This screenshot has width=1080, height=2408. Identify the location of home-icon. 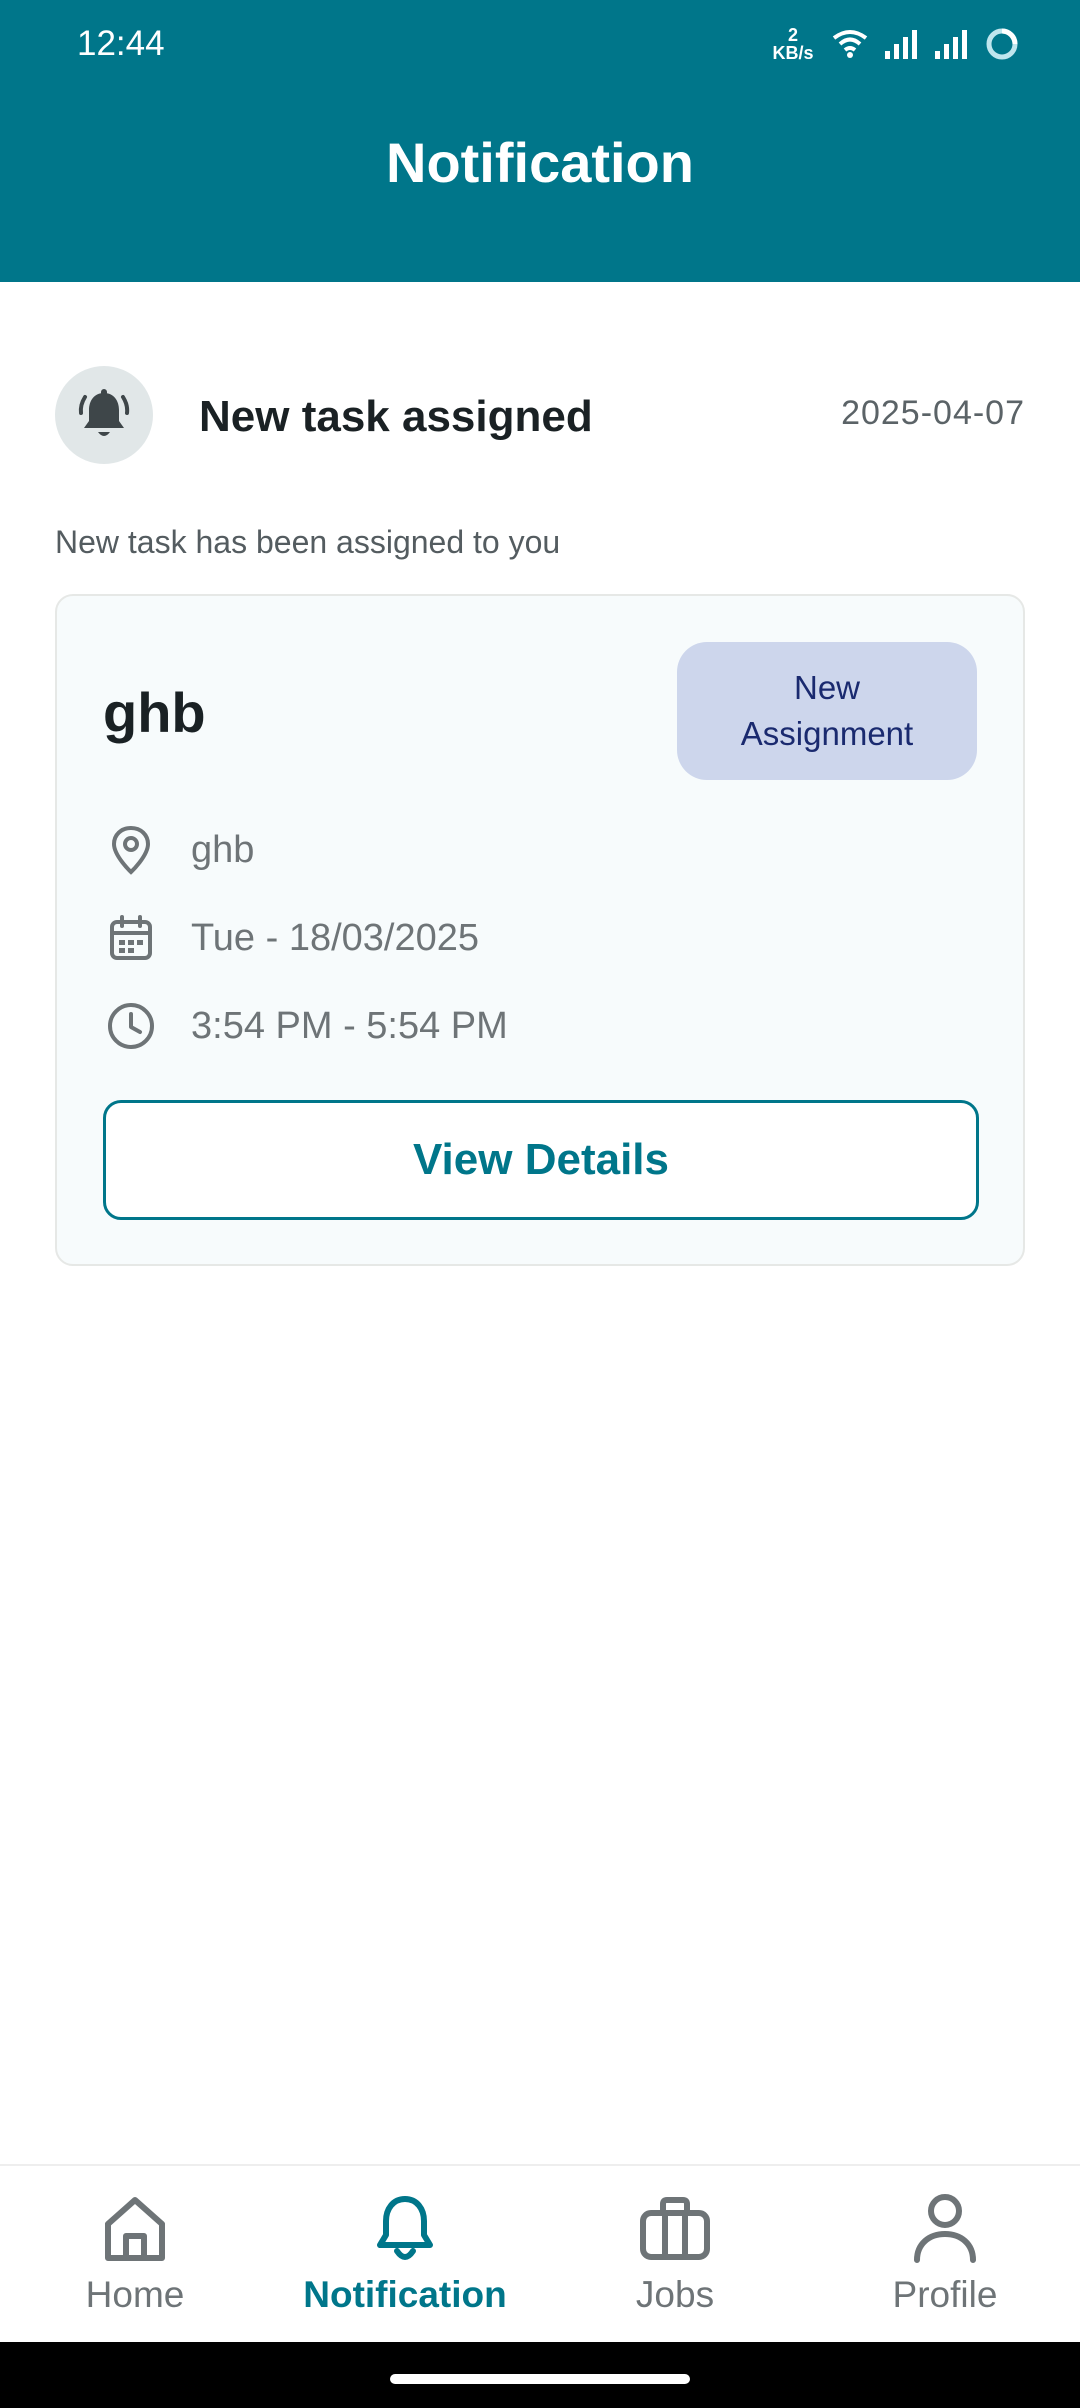
(135, 2229).